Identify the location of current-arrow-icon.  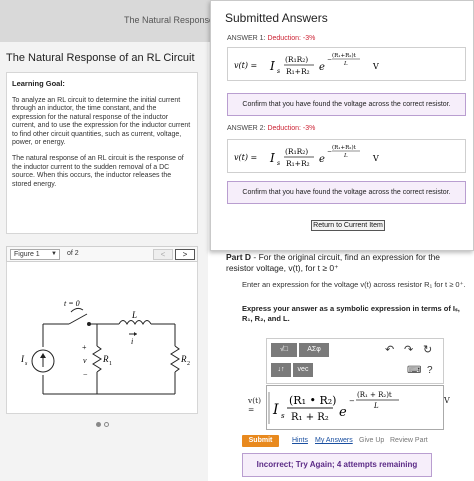
(135, 334).